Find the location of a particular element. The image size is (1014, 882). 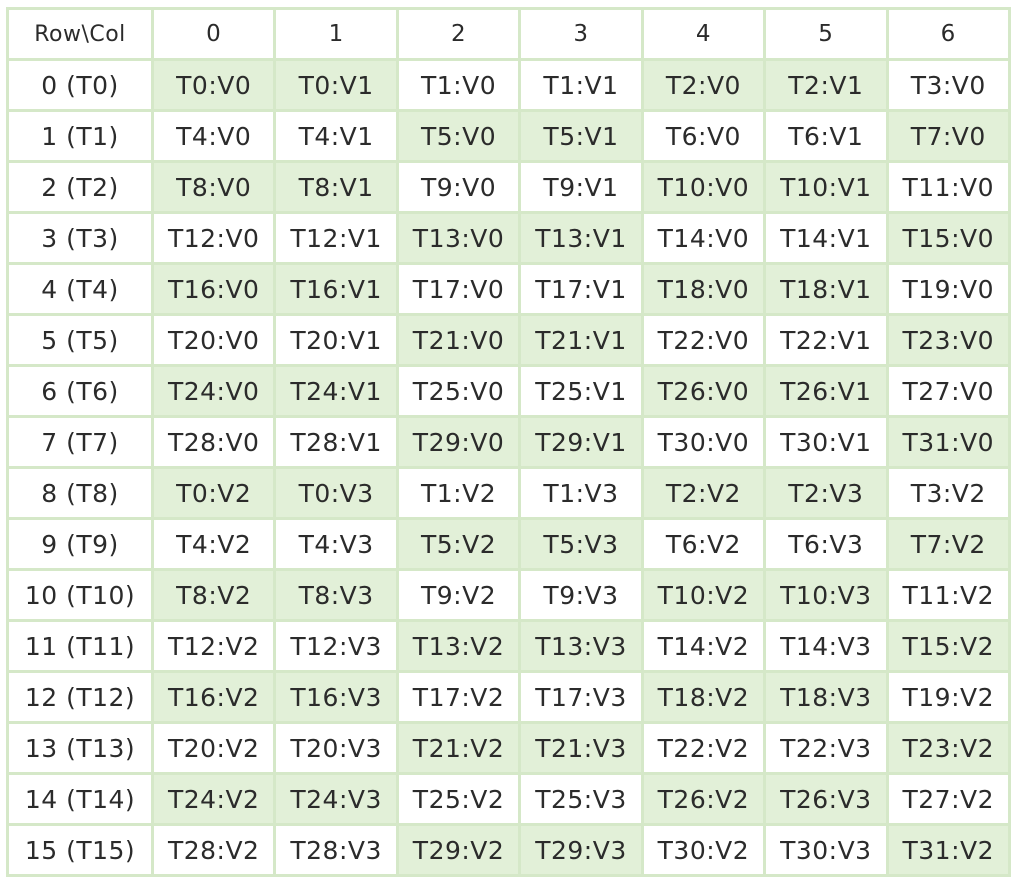

table-cell: T29:V1 is located at coordinates (582, 443).